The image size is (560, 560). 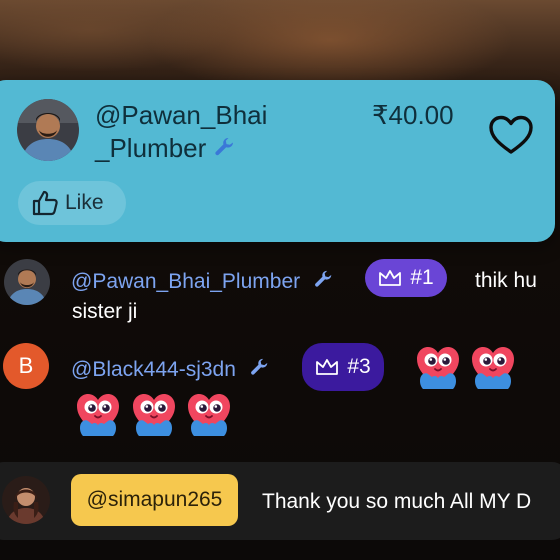 I want to click on chat-text-line-2: sister ji, so click(x=105, y=311).